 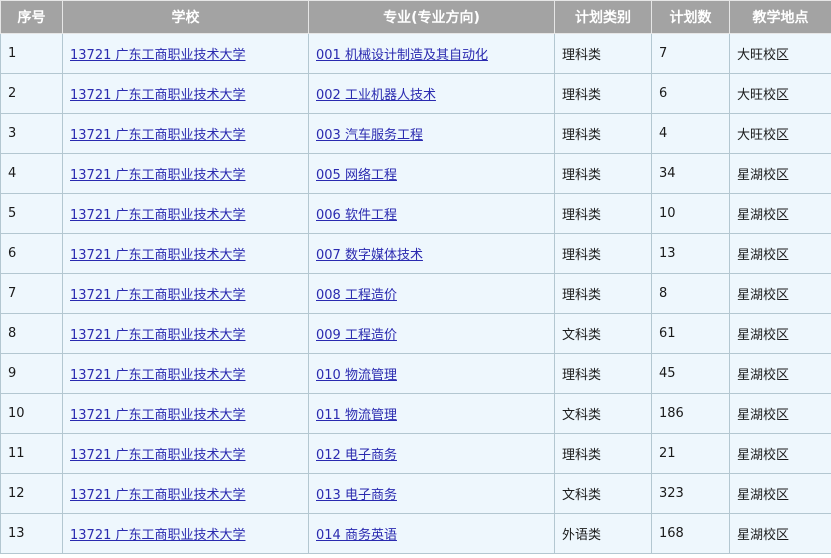 What do you see at coordinates (780, 17) in the screenshot?
I see `header-campus: 教学地点` at bounding box center [780, 17].